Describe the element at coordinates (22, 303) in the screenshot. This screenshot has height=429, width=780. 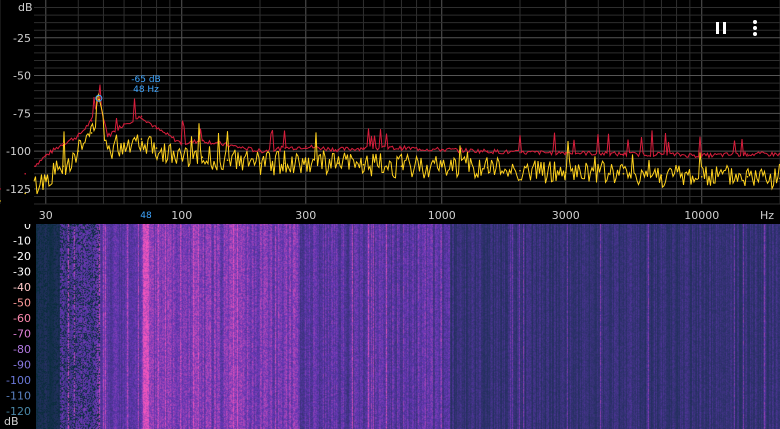
I see `spectrogram-db-tick: -50` at that location.